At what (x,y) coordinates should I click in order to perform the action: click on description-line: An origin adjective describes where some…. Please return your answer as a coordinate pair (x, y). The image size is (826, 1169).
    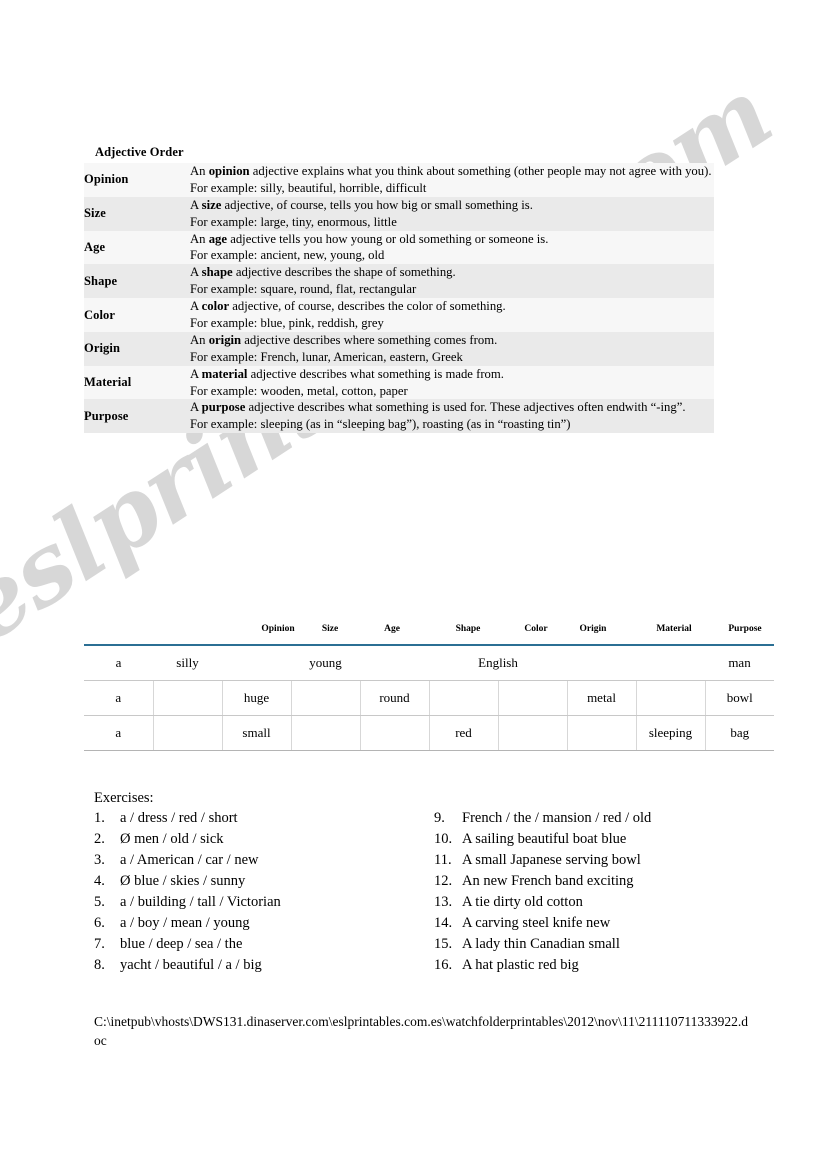
    Looking at the image, I should click on (344, 339).